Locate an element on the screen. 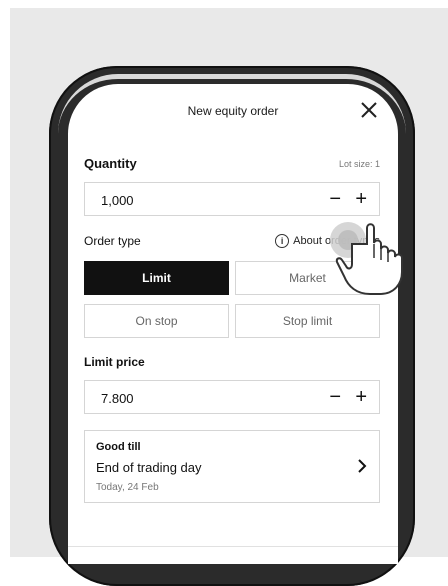  good-till-date: Today, 24 Feb is located at coordinates (127, 487).